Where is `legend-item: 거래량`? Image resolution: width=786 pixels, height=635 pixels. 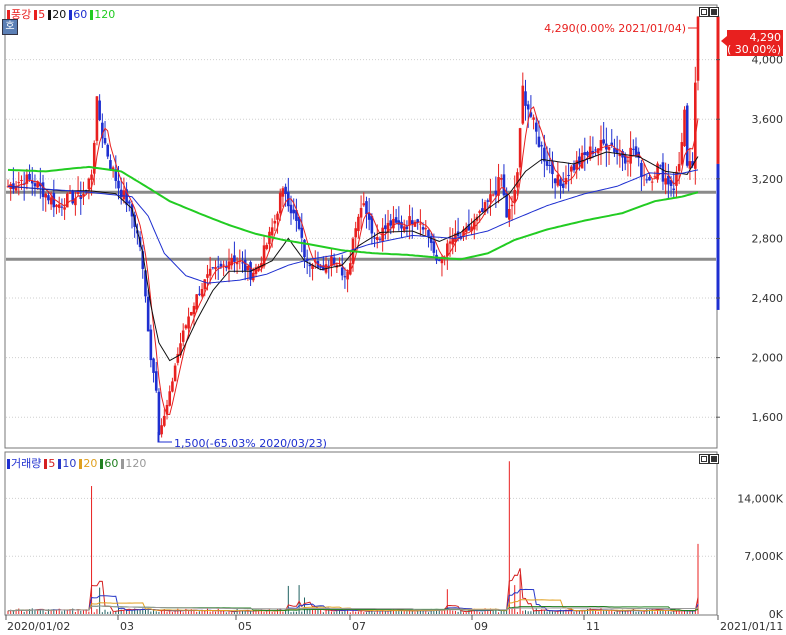 legend-item: 거래량 is located at coordinates (24, 463).